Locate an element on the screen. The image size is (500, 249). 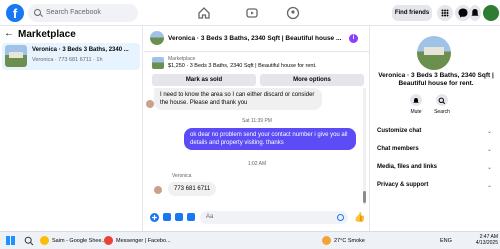
message-input: Aa is located at coordinates (274, 217).